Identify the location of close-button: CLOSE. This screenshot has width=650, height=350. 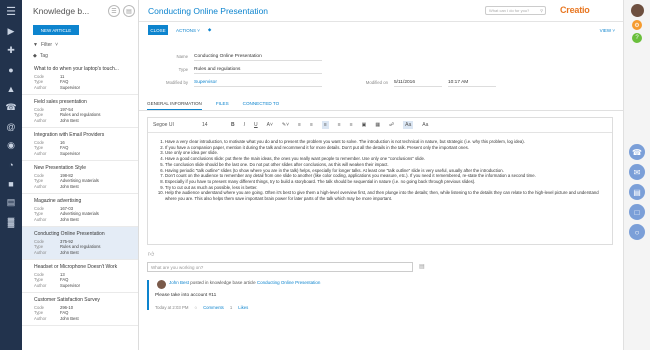
(158, 30).